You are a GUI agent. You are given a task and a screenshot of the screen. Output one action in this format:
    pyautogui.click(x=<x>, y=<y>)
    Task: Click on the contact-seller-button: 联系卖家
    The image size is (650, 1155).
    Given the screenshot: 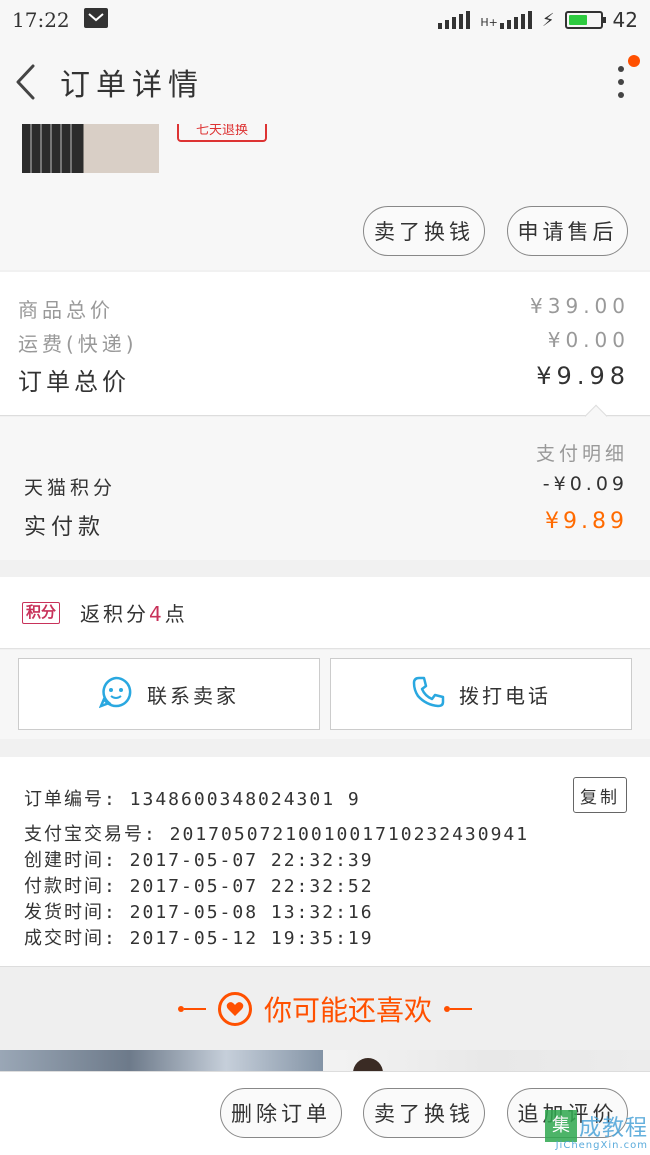 What is the action you would take?
    pyautogui.click(x=169, y=694)
    